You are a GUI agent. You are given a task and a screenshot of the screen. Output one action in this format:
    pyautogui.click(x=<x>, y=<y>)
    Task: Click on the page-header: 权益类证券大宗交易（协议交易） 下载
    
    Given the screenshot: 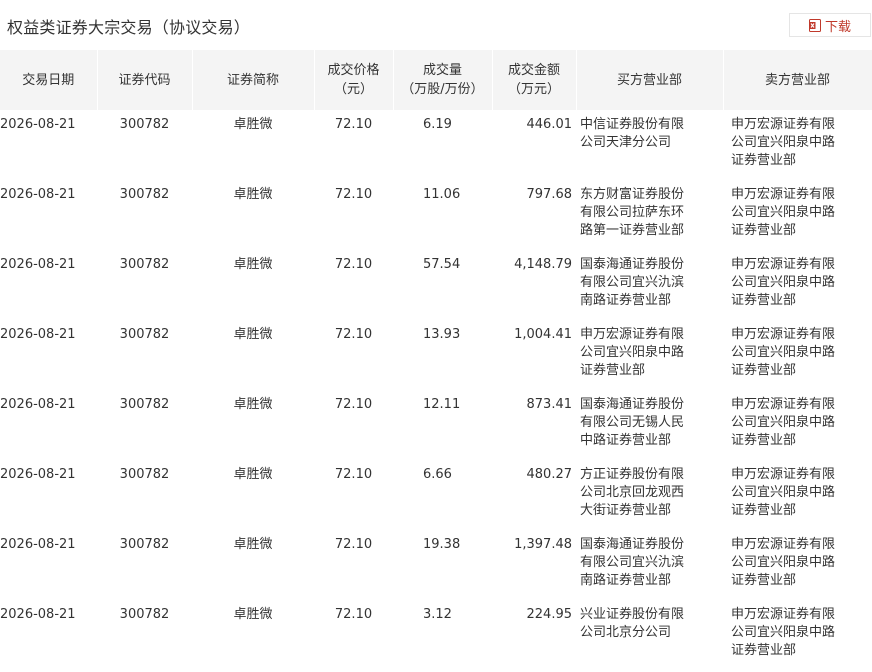 What is the action you would take?
    pyautogui.click(x=436, y=25)
    